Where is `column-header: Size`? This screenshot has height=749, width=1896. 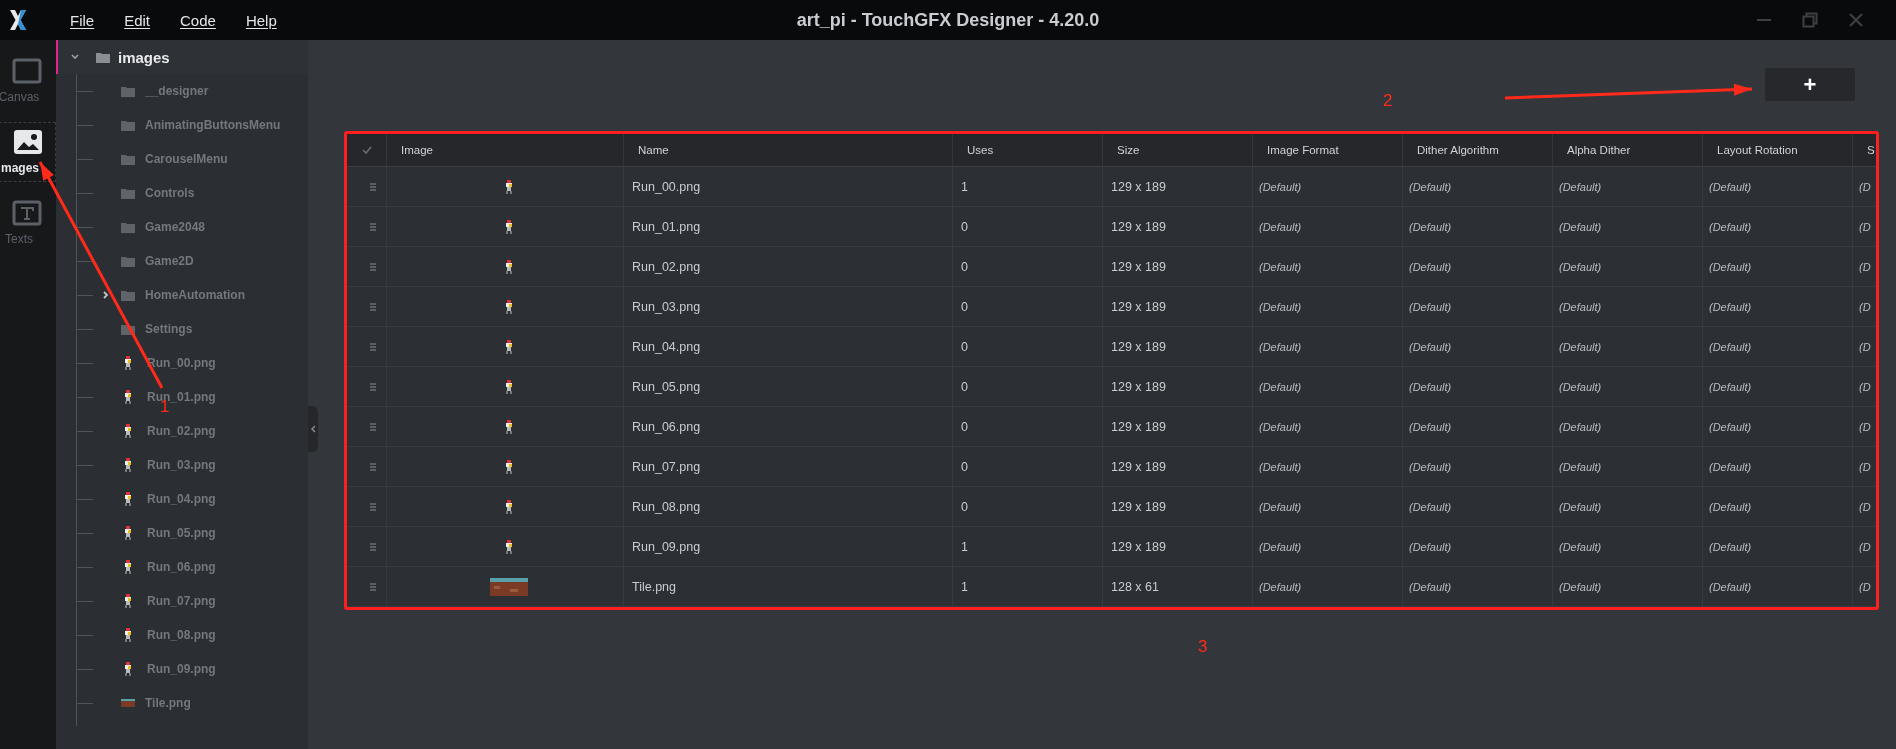 column-header: Size is located at coordinates (1178, 150).